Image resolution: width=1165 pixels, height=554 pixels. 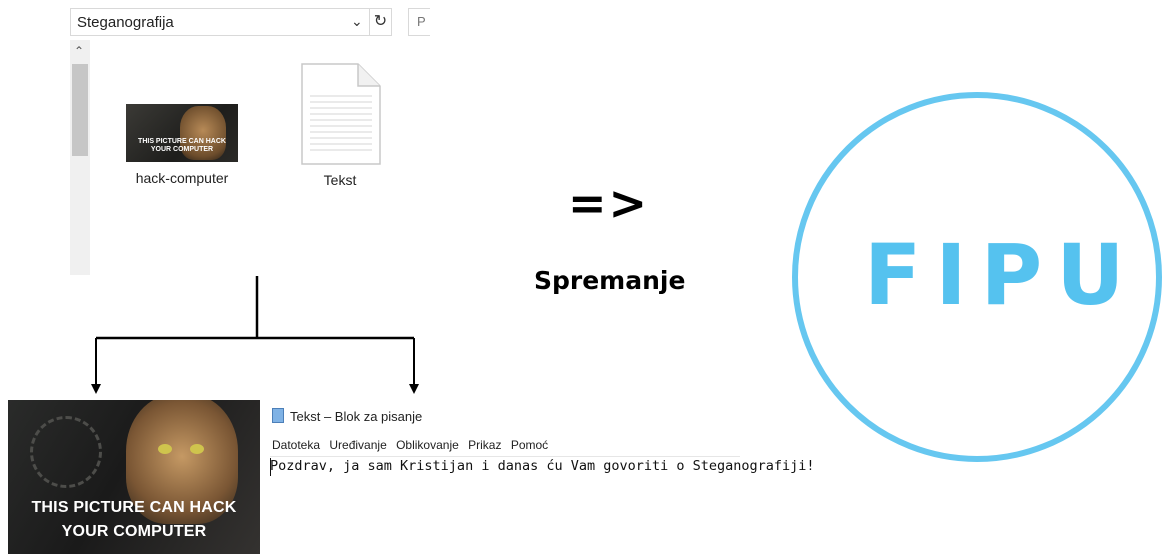 What do you see at coordinates (357, 445) in the screenshot?
I see `menu-item-uredivanje: Uređivanje` at bounding box center [357, 445].